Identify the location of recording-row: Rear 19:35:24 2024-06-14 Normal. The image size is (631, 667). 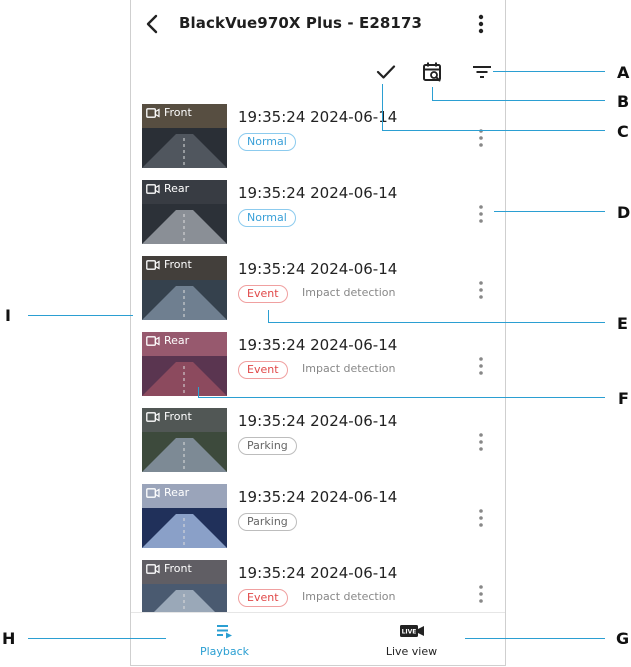
(318, 214).